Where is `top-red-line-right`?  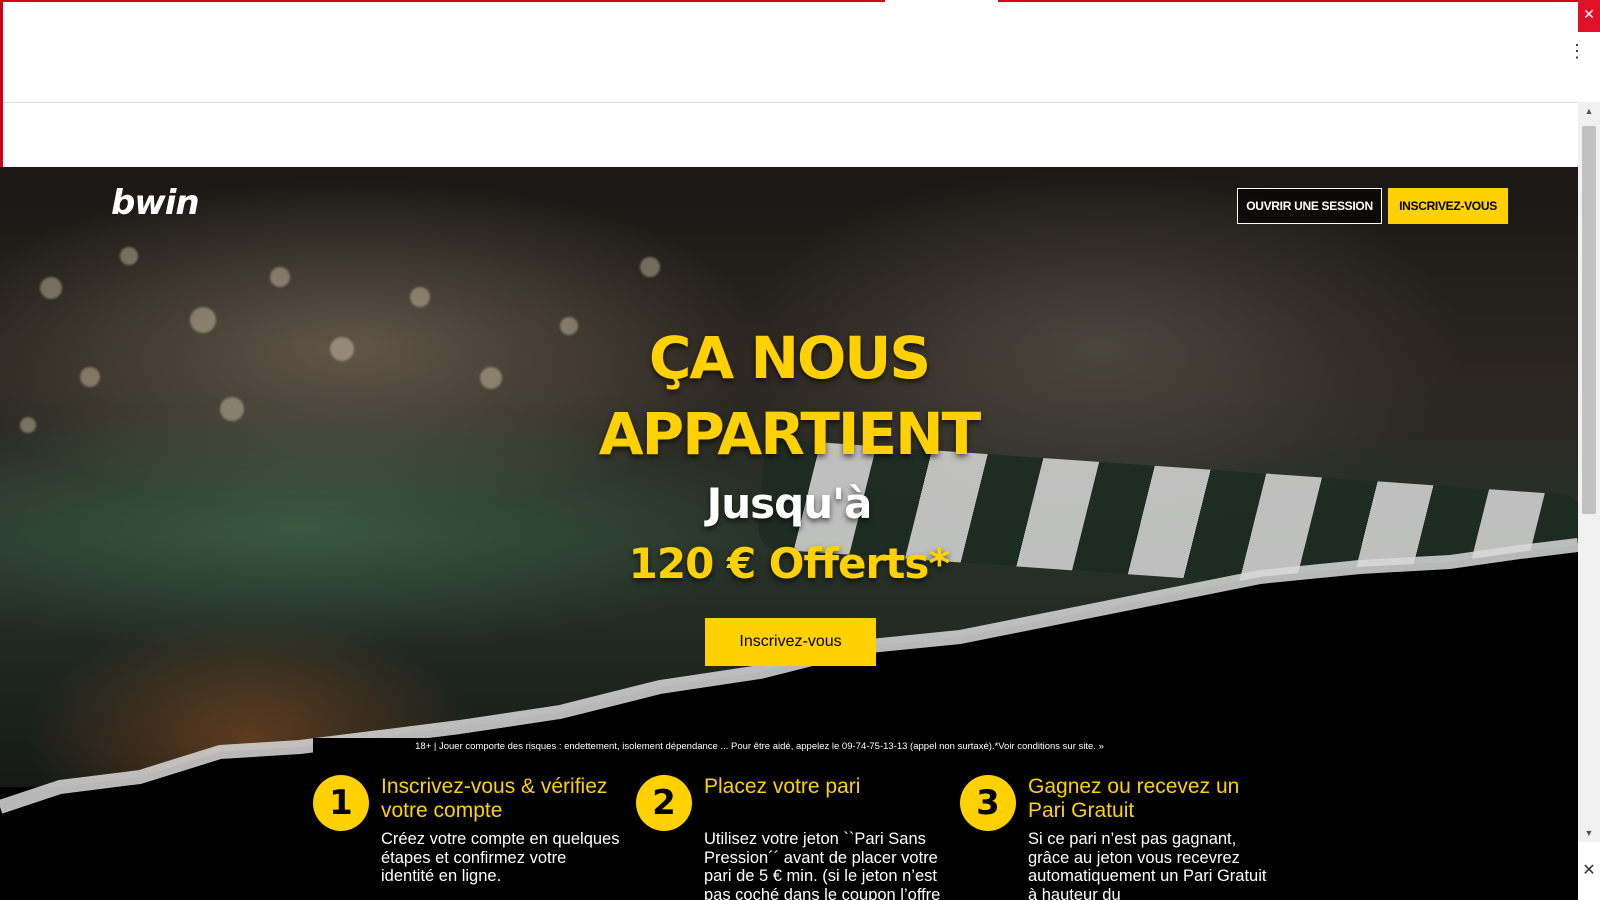 top-red-line-right is located at coordinates (1299, 1).